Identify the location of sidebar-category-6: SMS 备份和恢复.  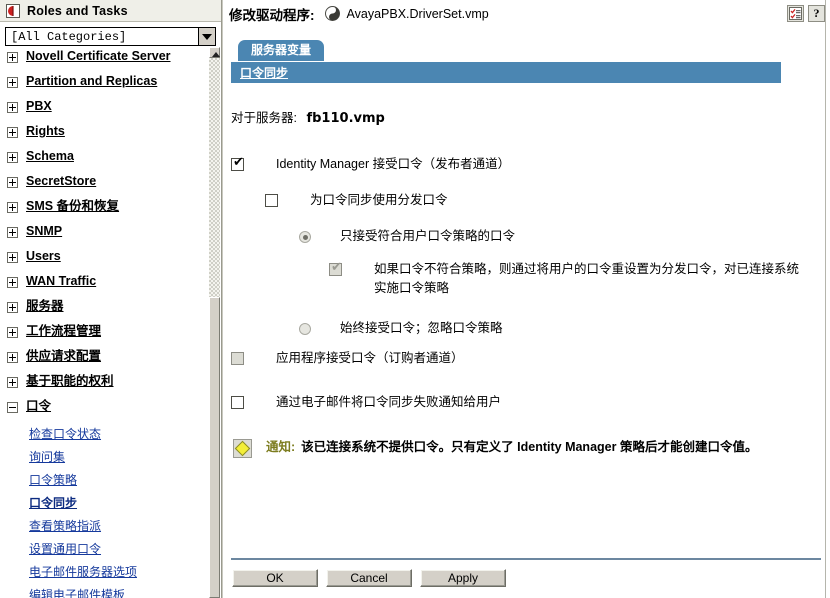
(102, 209).